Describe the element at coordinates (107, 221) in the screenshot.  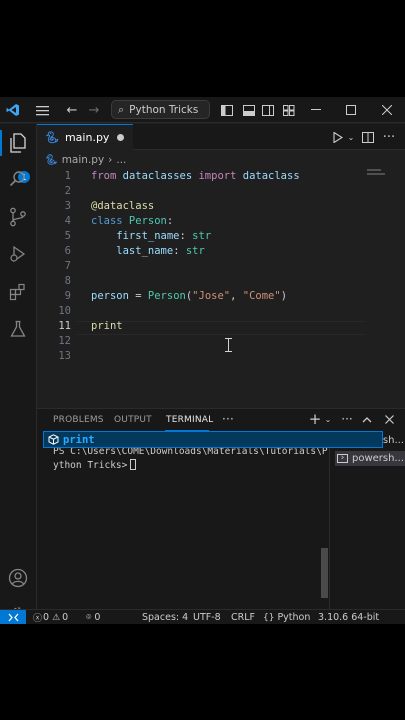
I see `code-token: class` at that location.